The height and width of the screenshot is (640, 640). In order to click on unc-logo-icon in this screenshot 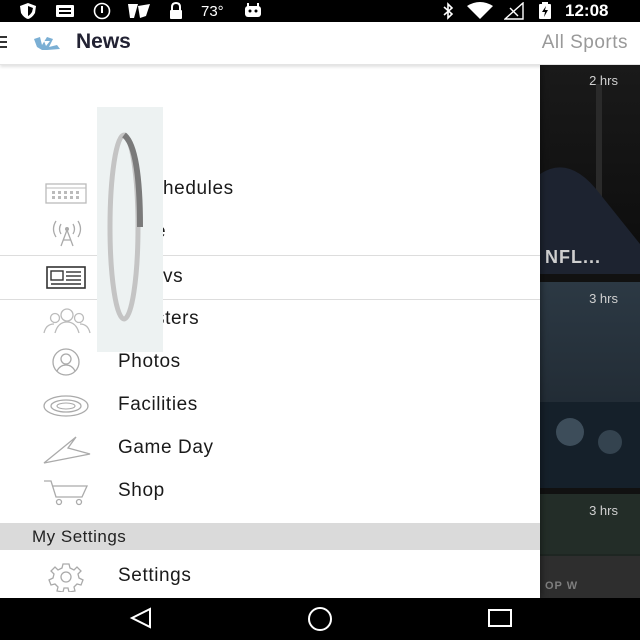, I will do `click(47, 45)`.